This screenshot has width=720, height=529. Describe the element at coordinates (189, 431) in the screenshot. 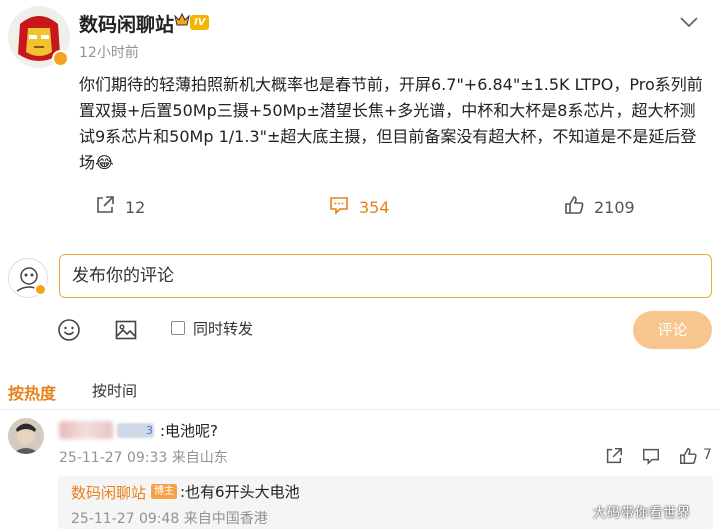

I see `comment-text: :电池呢?` at that location.